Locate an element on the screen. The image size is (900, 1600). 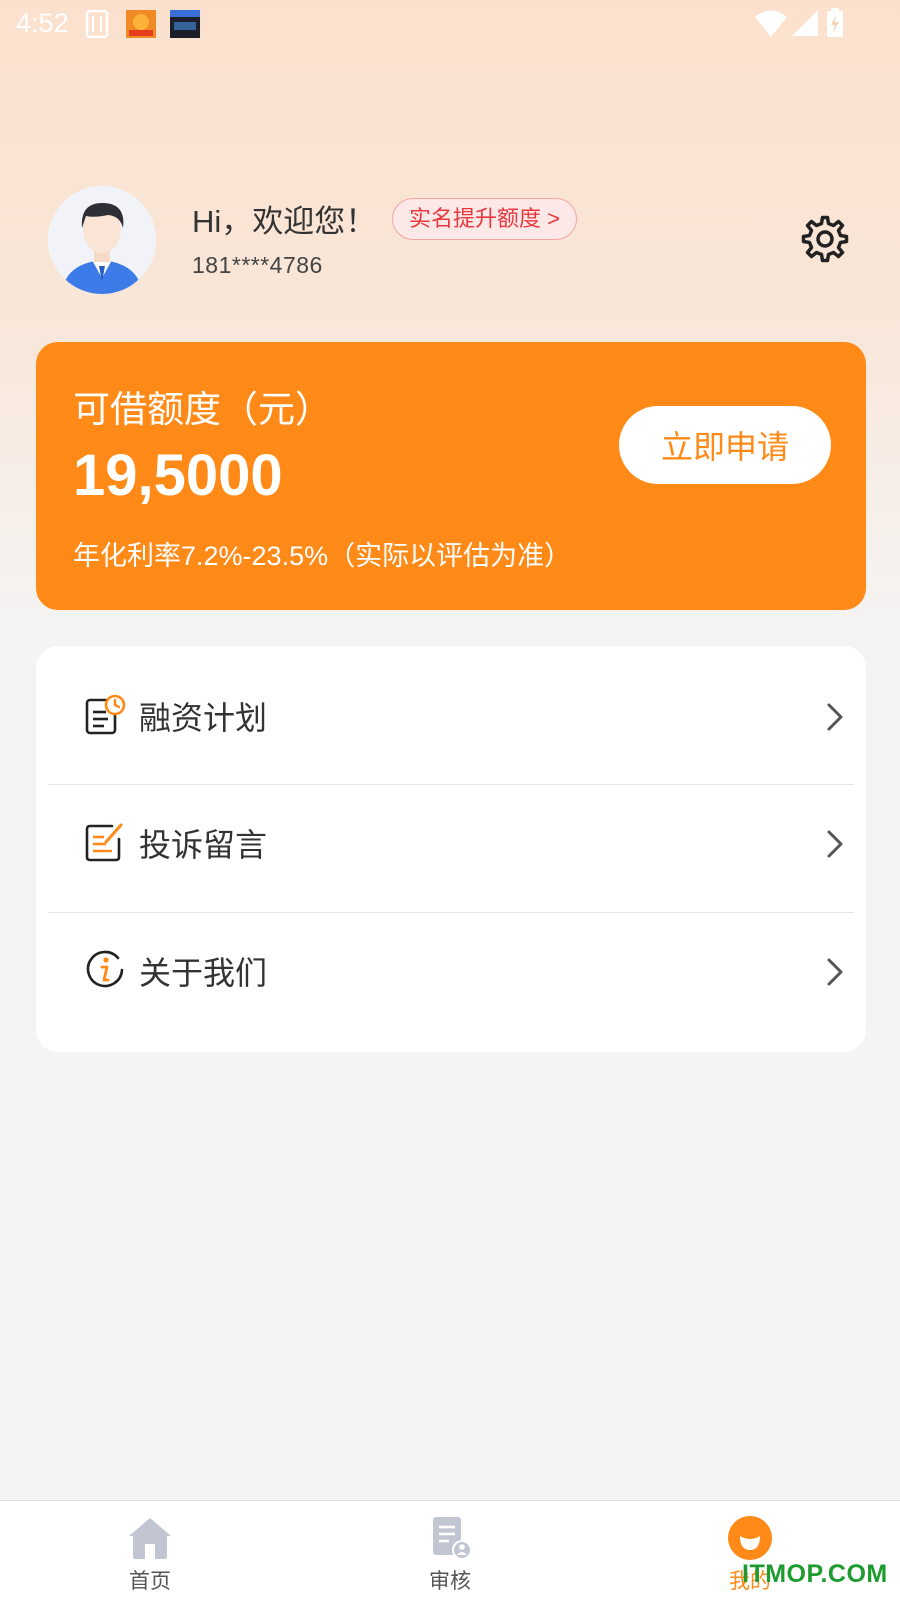
menu-item-complaint: 投诉留言 is located at coordinates (451, 840).